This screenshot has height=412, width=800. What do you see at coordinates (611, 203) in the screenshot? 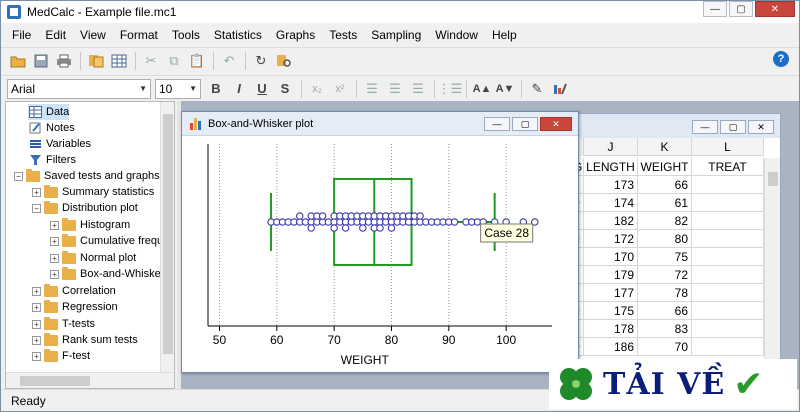
I see `data-cell: 174` at bounding box center [611, 203].